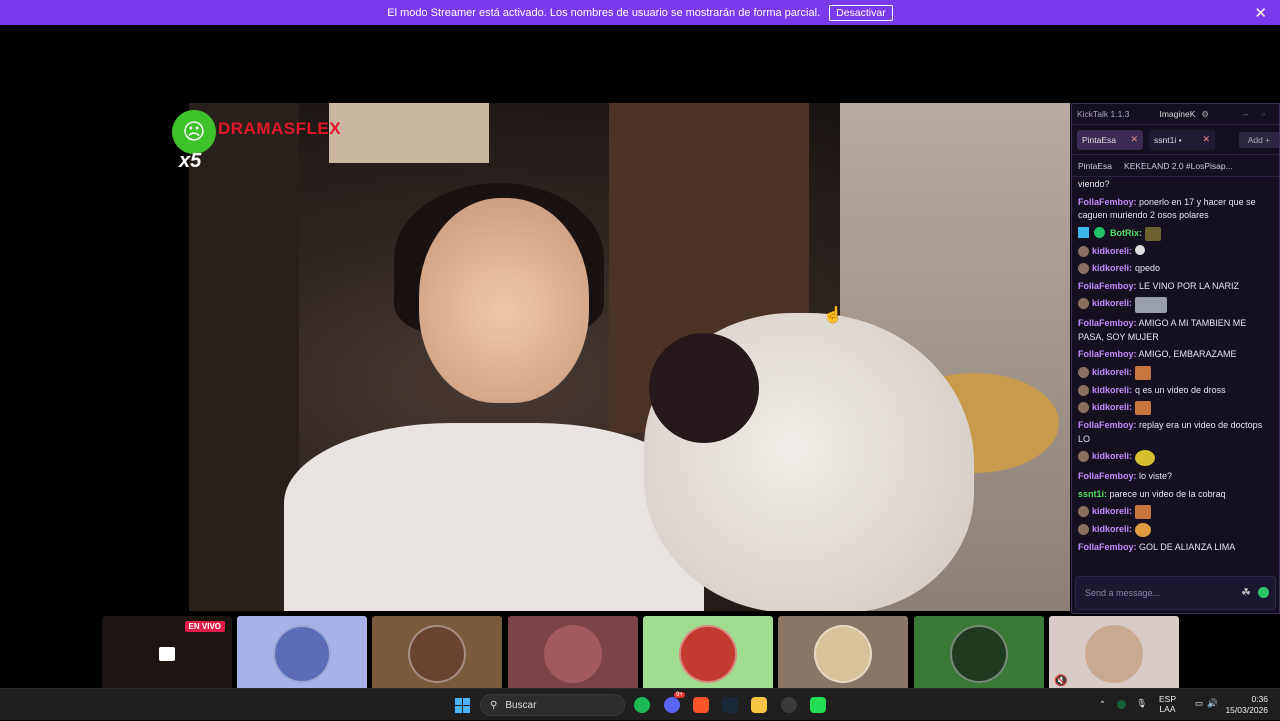 The image size is (1280, 721). Describe the element at coordinates (818, 705) in the screenshot. I see `kick-icon` at that location.